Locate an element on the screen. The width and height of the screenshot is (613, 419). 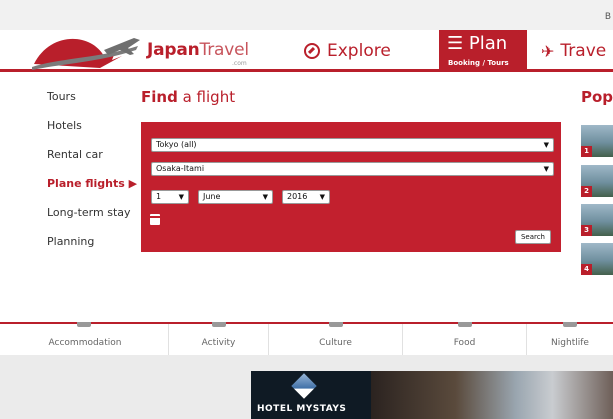
nav-plan-label: ☰ Plan is located at coordinates (477, 43).